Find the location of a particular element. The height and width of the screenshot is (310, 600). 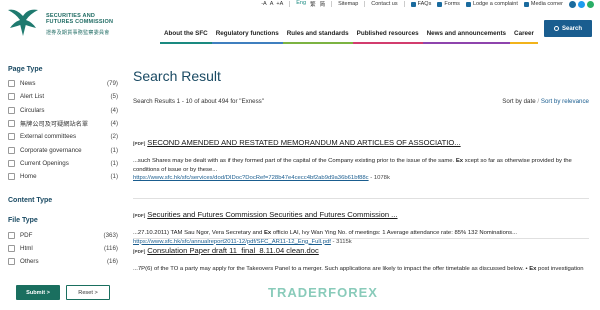

media-corner-link: Media corner is located at coordinates (543, 4).